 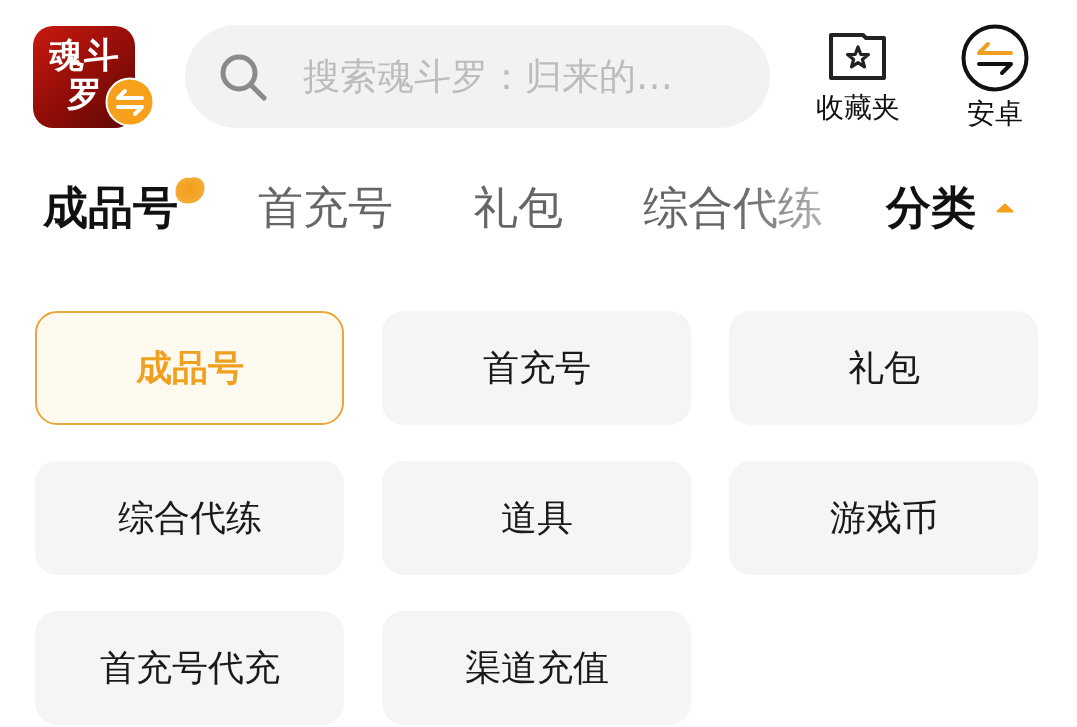 What do you see at coordinates (858, 76) in the screenshot?
I see `favorites-button: 收藏夹` at bounding box center [858, 76].